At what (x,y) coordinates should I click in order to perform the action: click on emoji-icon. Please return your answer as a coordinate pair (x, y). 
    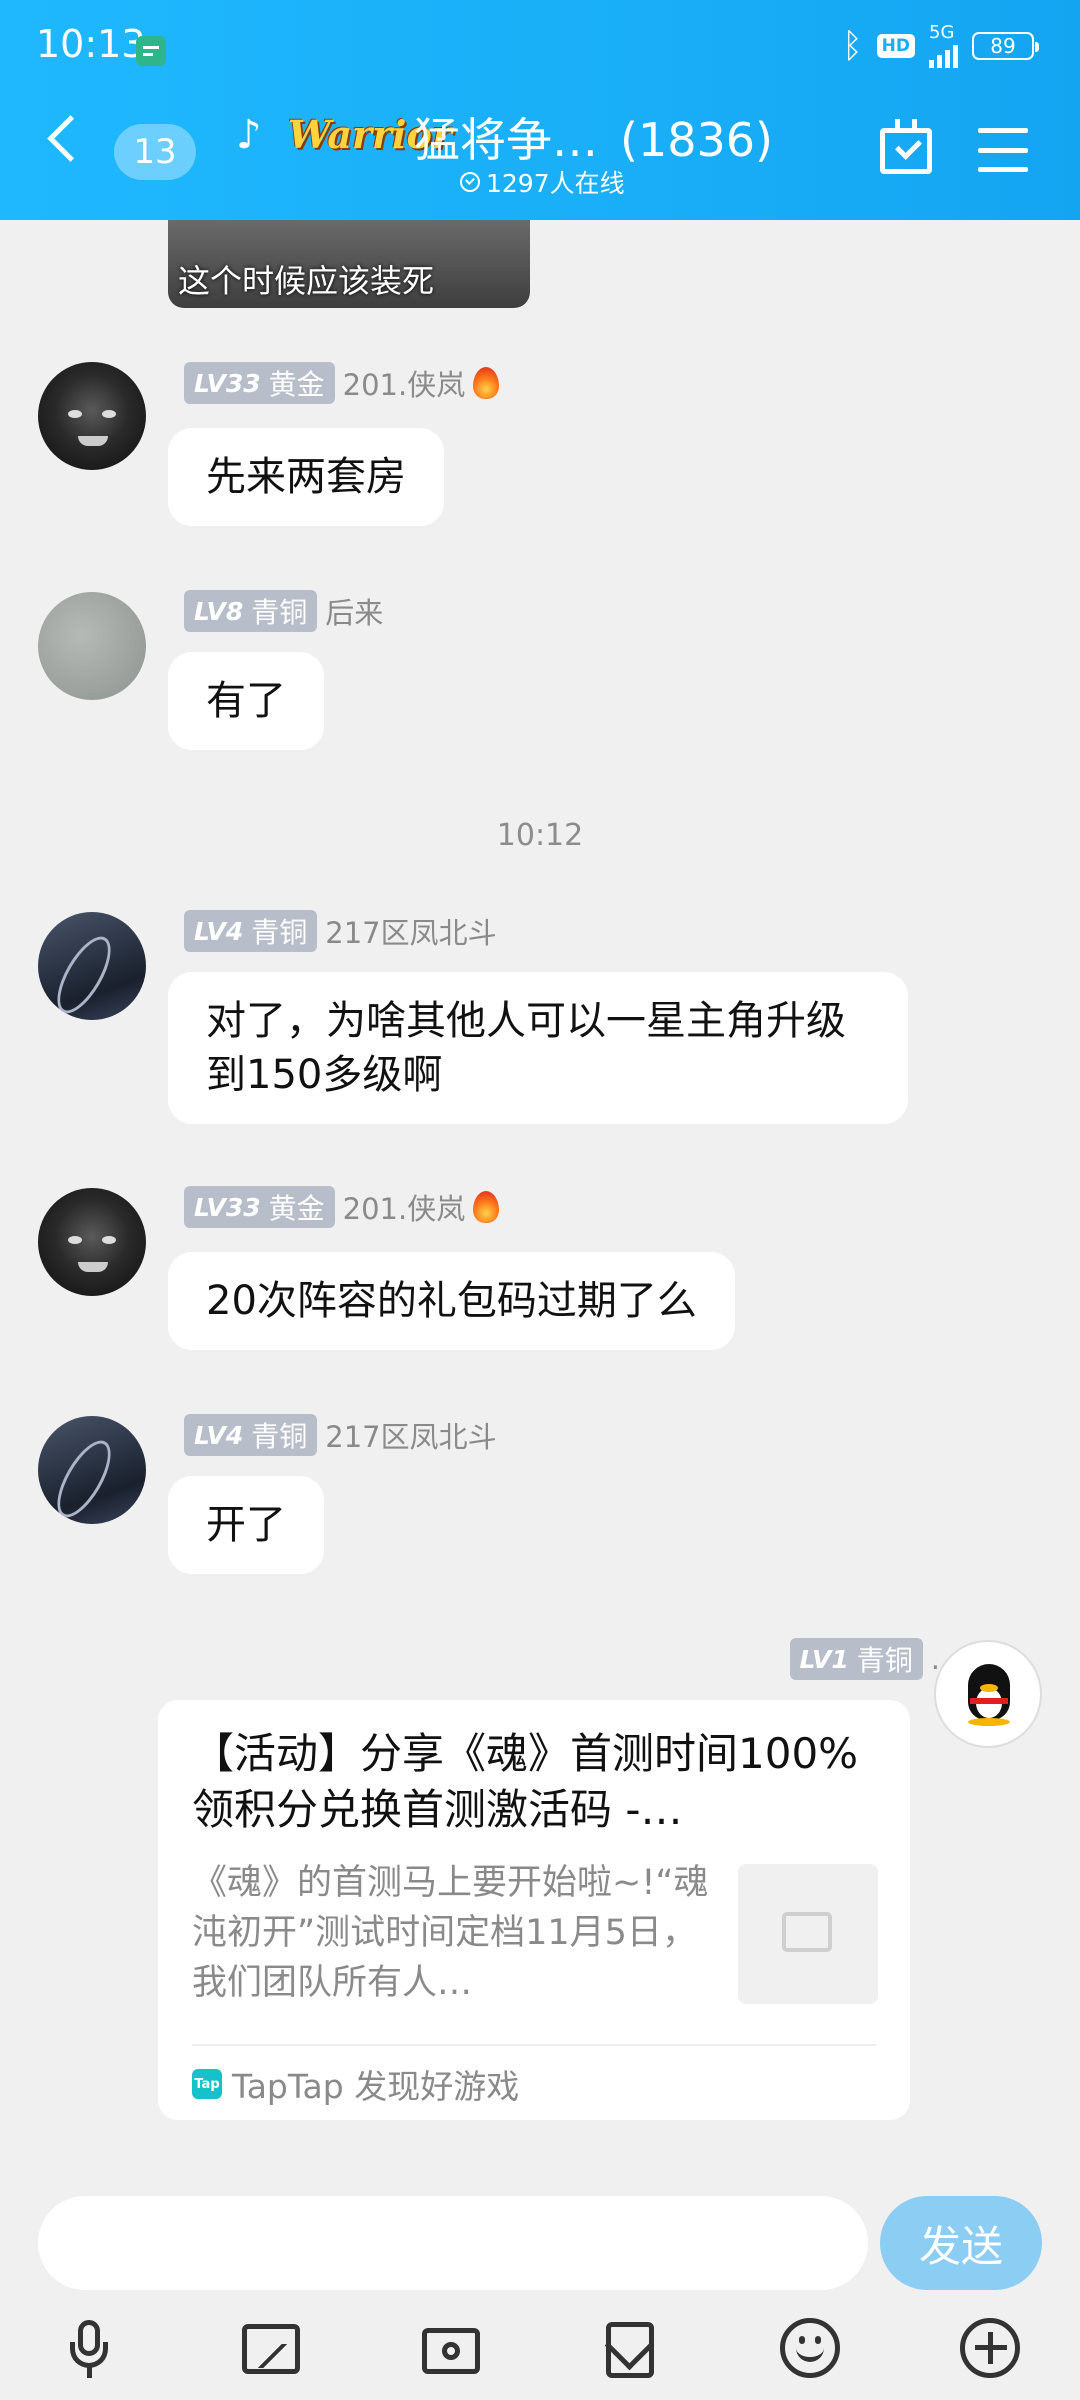
    Looking at the image, I should click on (810, 2348).